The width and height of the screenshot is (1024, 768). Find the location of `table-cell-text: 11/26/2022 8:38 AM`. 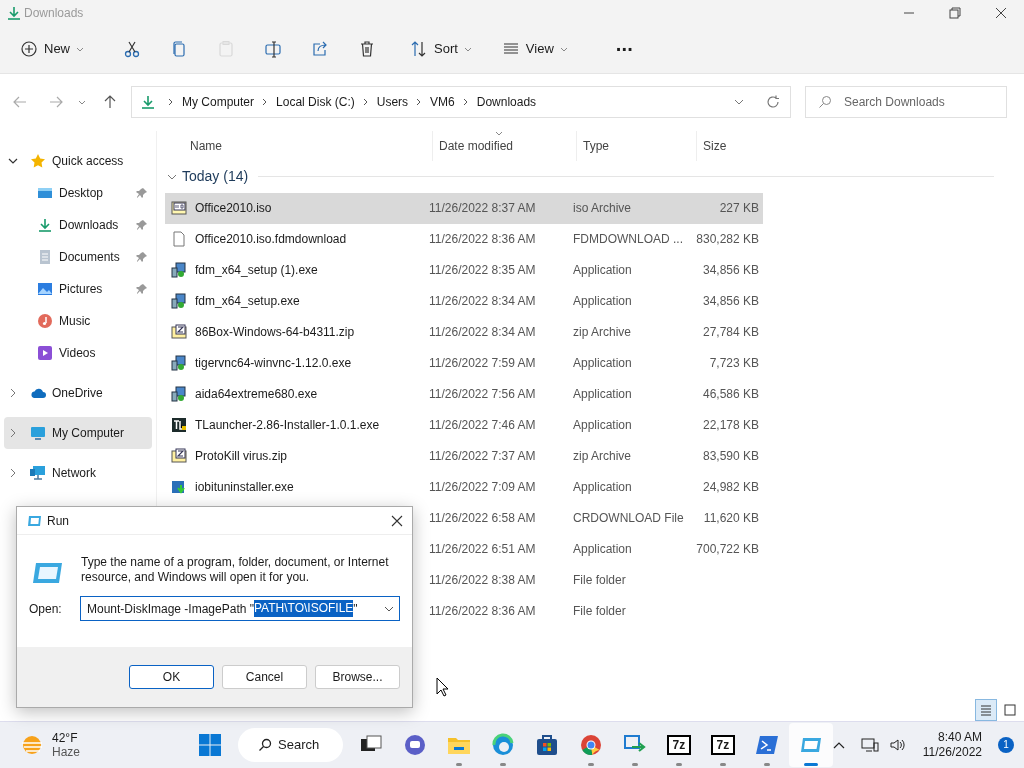

table-cell-text: 11/26/2022 8:38 AM is located at coordinates (483, 581).